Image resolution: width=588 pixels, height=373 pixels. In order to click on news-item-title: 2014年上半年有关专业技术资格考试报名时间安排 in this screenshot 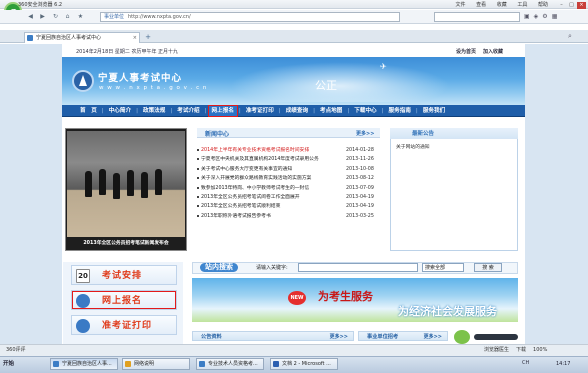, I will do `click(271, 150)`.